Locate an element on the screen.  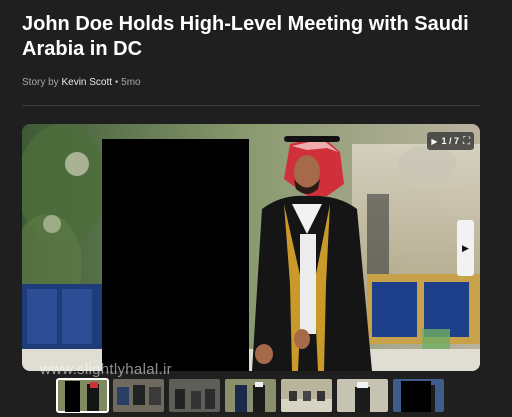
author-link: Kevin Scott is located at coordinates (86, 82).